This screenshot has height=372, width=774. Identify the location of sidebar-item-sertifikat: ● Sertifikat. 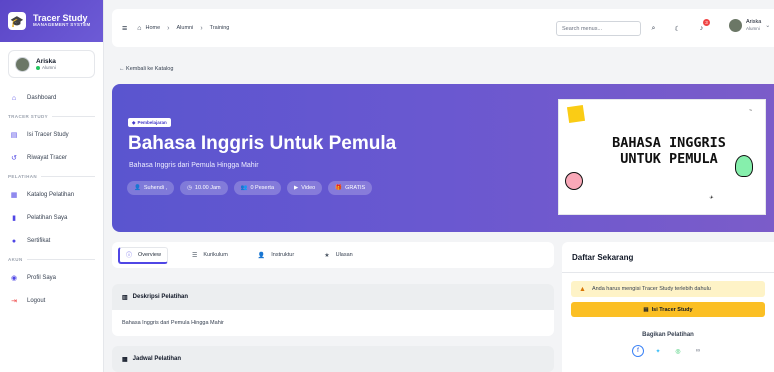
(51, 241).